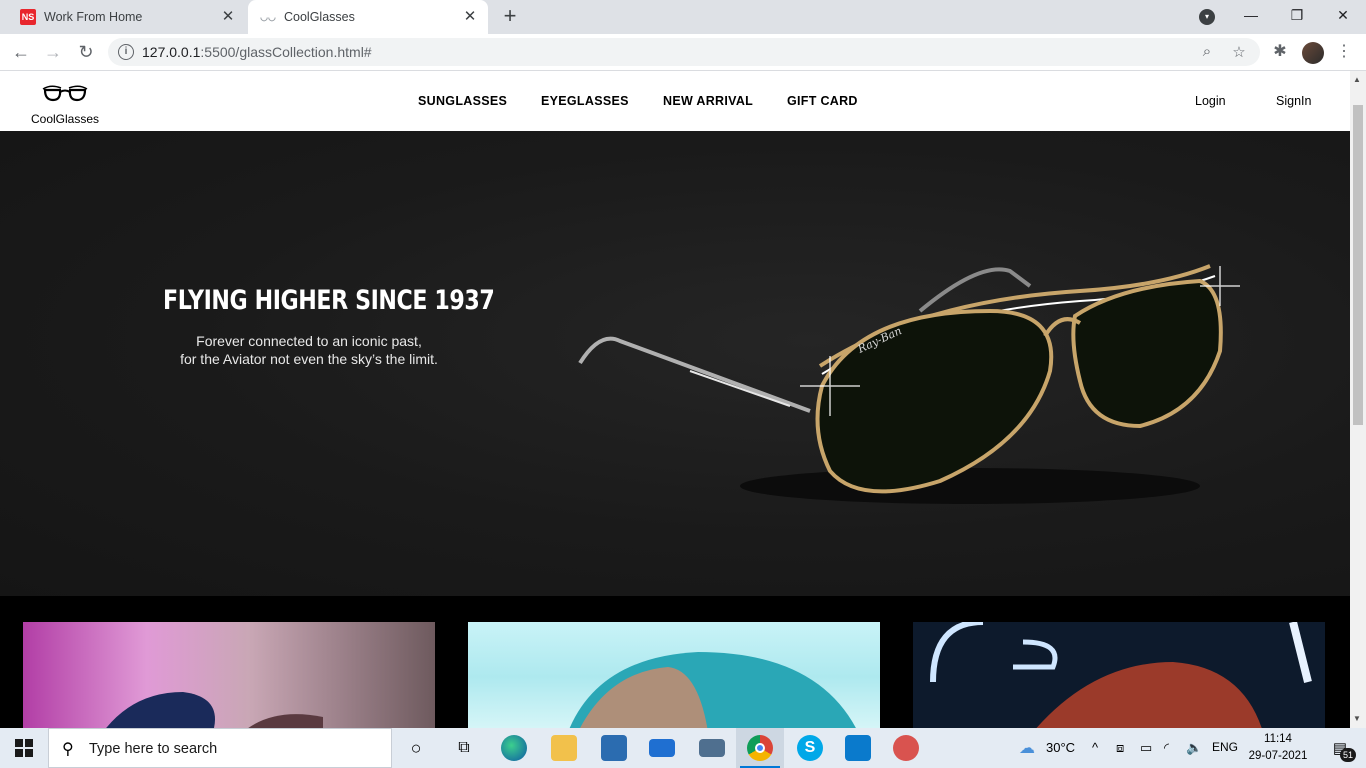 The width and height of the screenshot is (1366, 768). I want to click on search-placeholder: Type here to search, so click(153, 749).